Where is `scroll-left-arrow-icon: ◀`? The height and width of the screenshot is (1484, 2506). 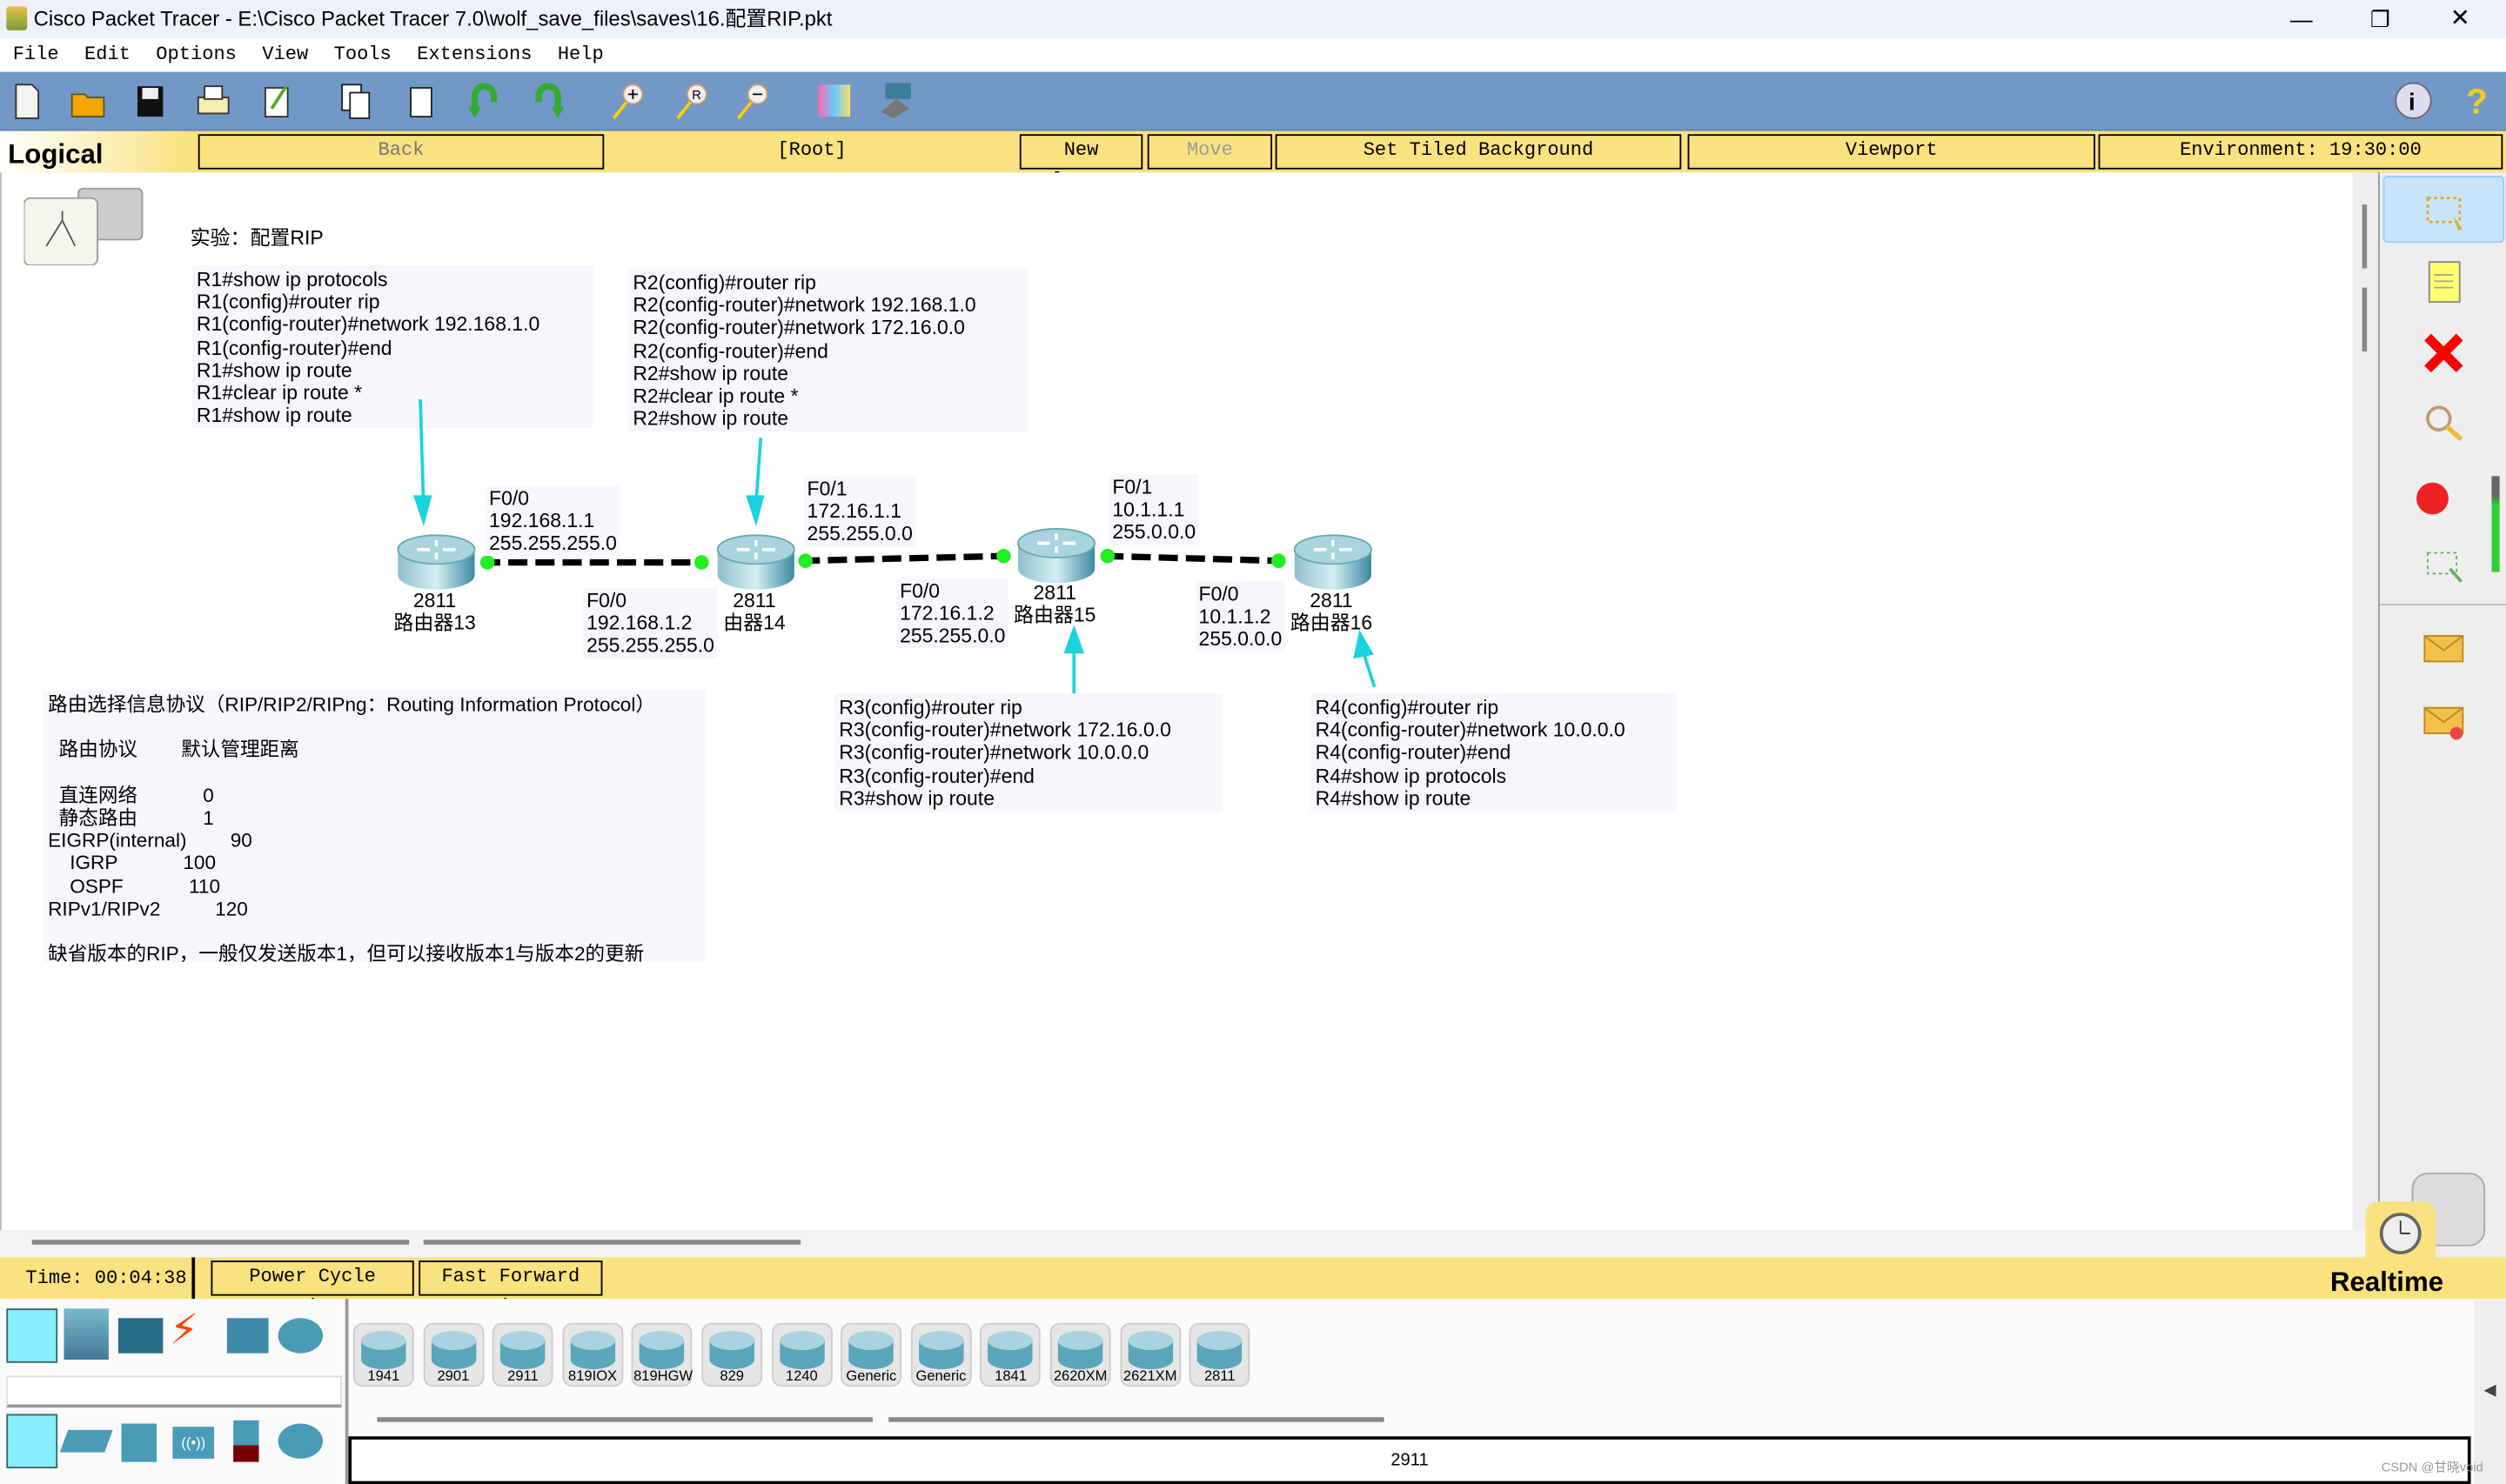 scroll-left-arrow-icon: ◀ is located at coordinates (2490, 1391).